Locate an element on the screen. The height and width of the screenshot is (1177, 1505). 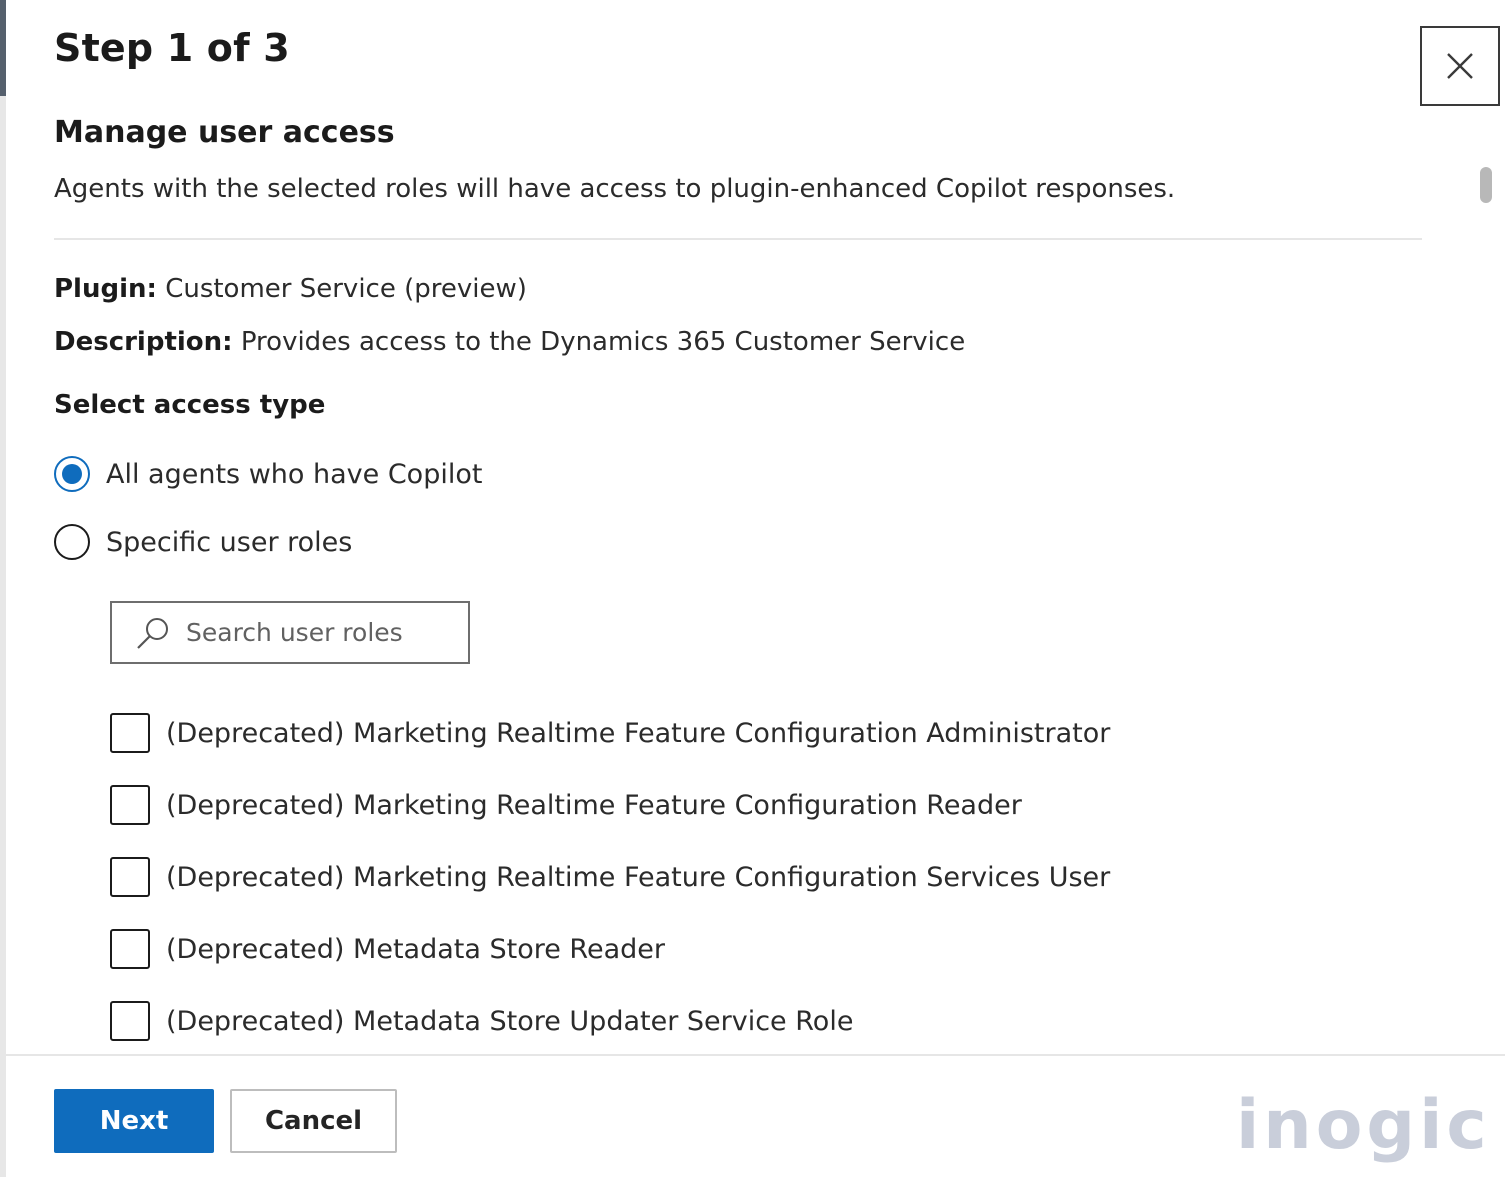
inogic-watermark: inogic is located at coordinates (1363, 1125).